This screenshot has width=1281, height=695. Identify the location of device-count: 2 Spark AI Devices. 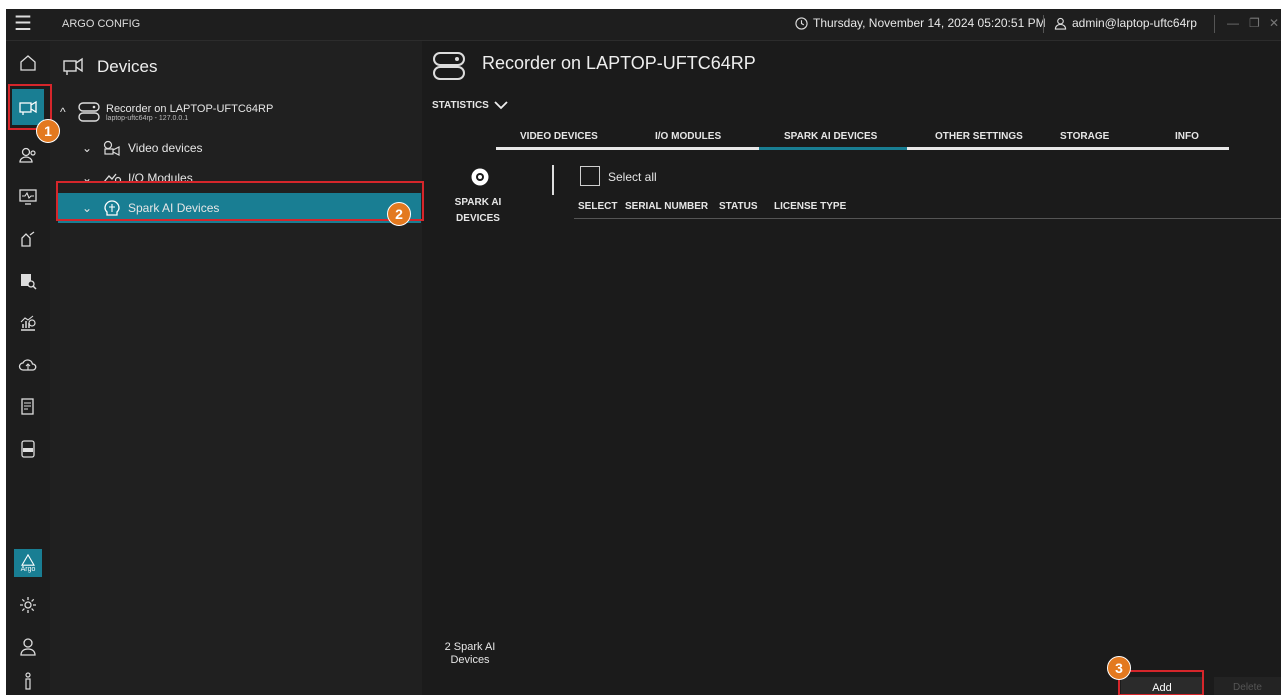
(470, 654).